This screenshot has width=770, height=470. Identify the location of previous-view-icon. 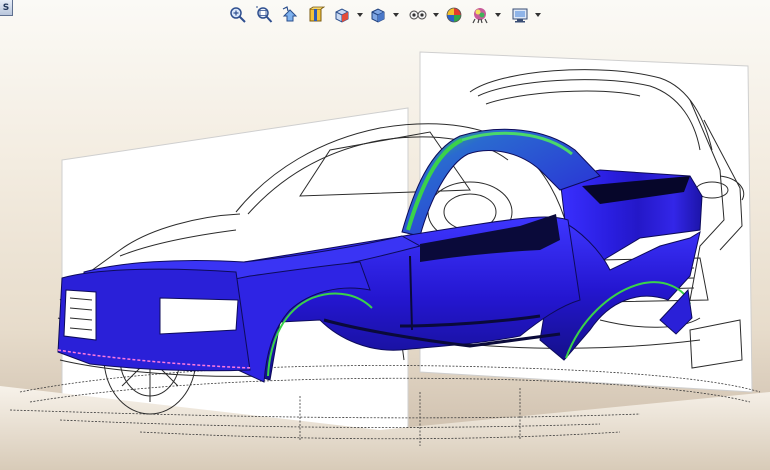
(290, 14).